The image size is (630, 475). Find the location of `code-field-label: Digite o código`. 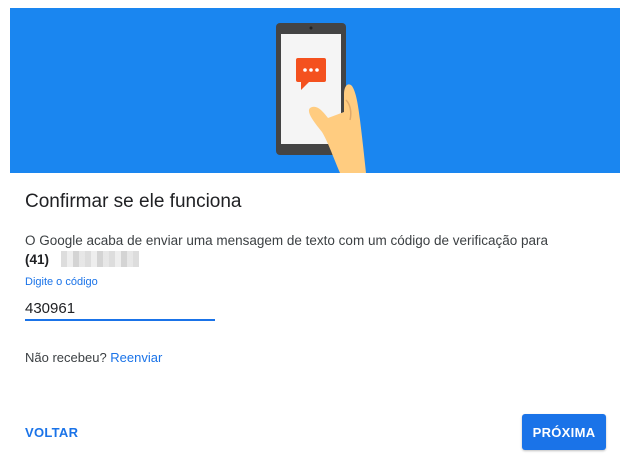

code-field-label: Digite o código is located at coordinates (61, 282).